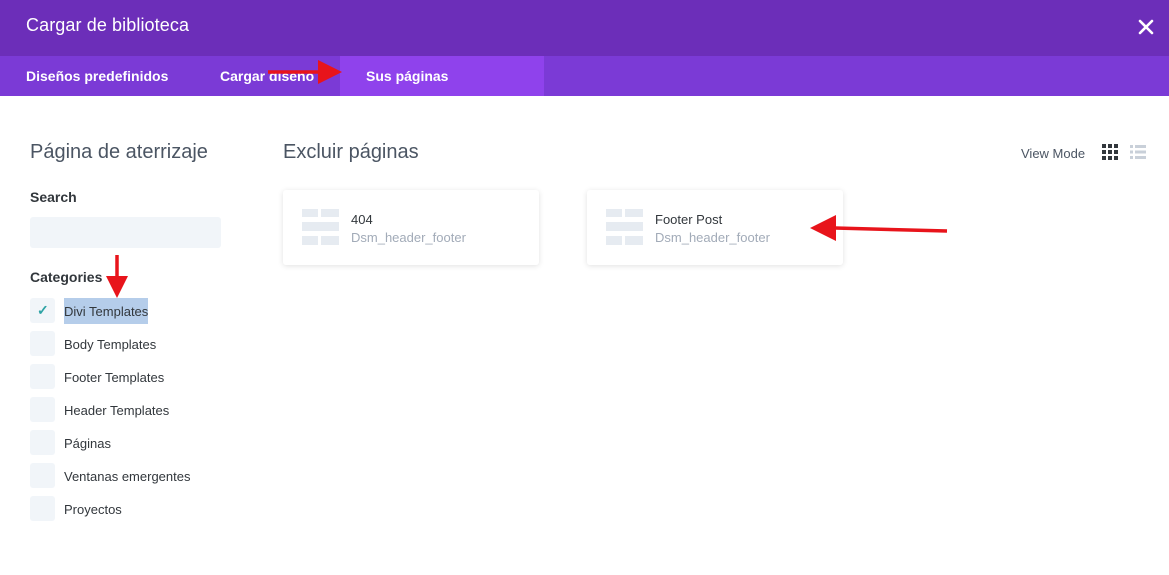  I want to click on annotation-arrow-category, so click(117, 276).